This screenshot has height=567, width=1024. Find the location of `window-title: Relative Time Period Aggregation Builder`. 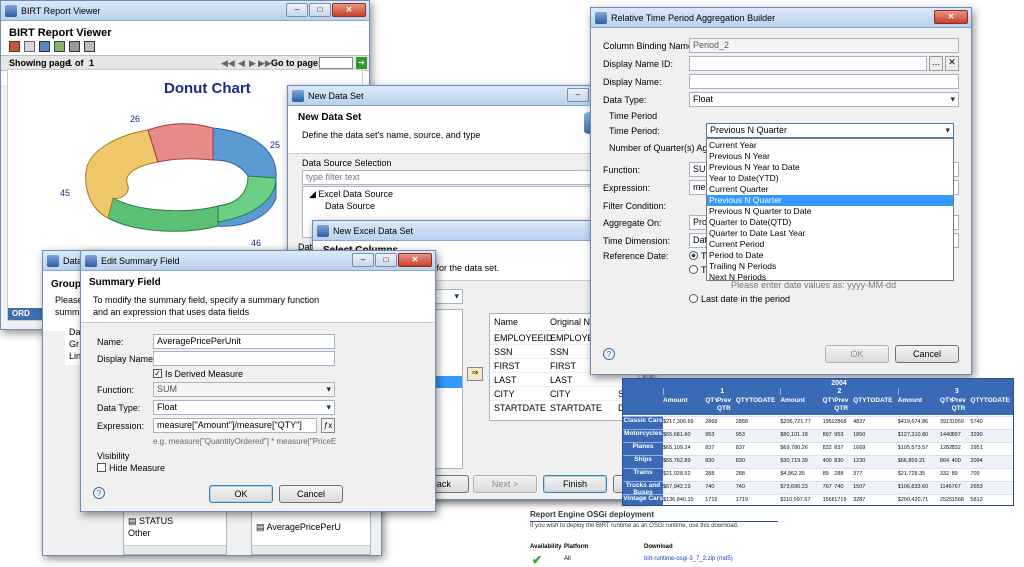

window-title: Relative Time Period Aggregation Builder is located at coordinates (693, 18).